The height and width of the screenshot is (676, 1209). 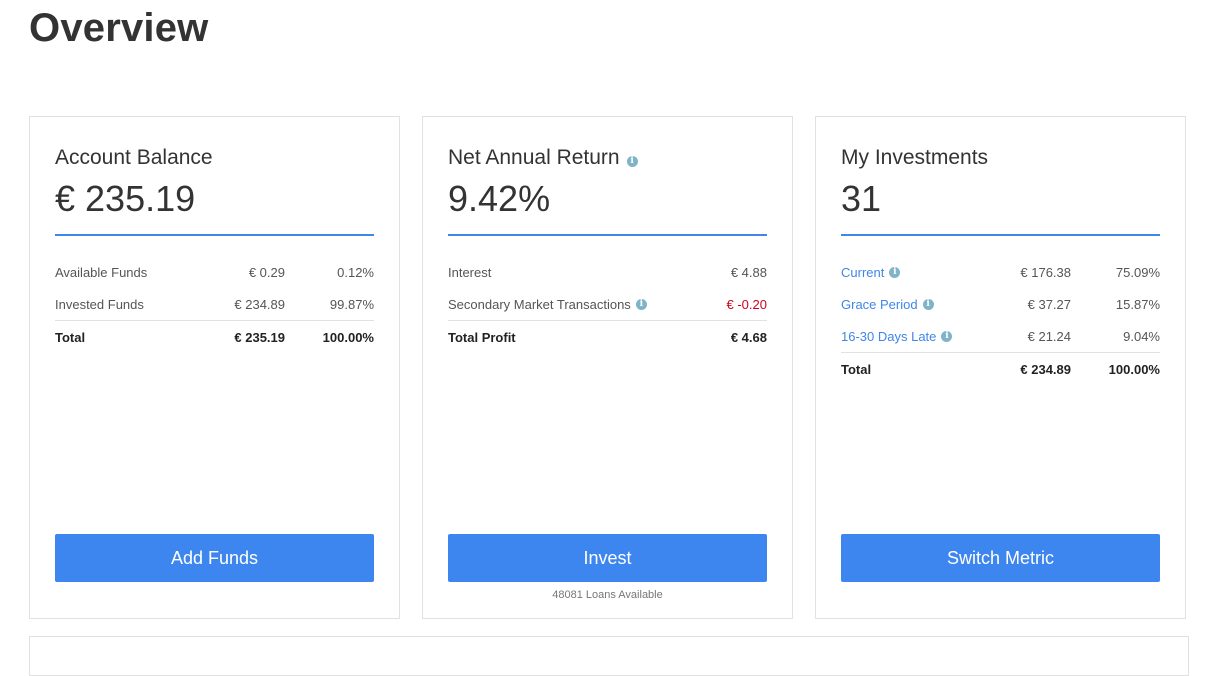 What do you see at coordinates (748, 337) in the screenshot?
I see `total-amount: € 4.68` at bounding box center [748, 337].